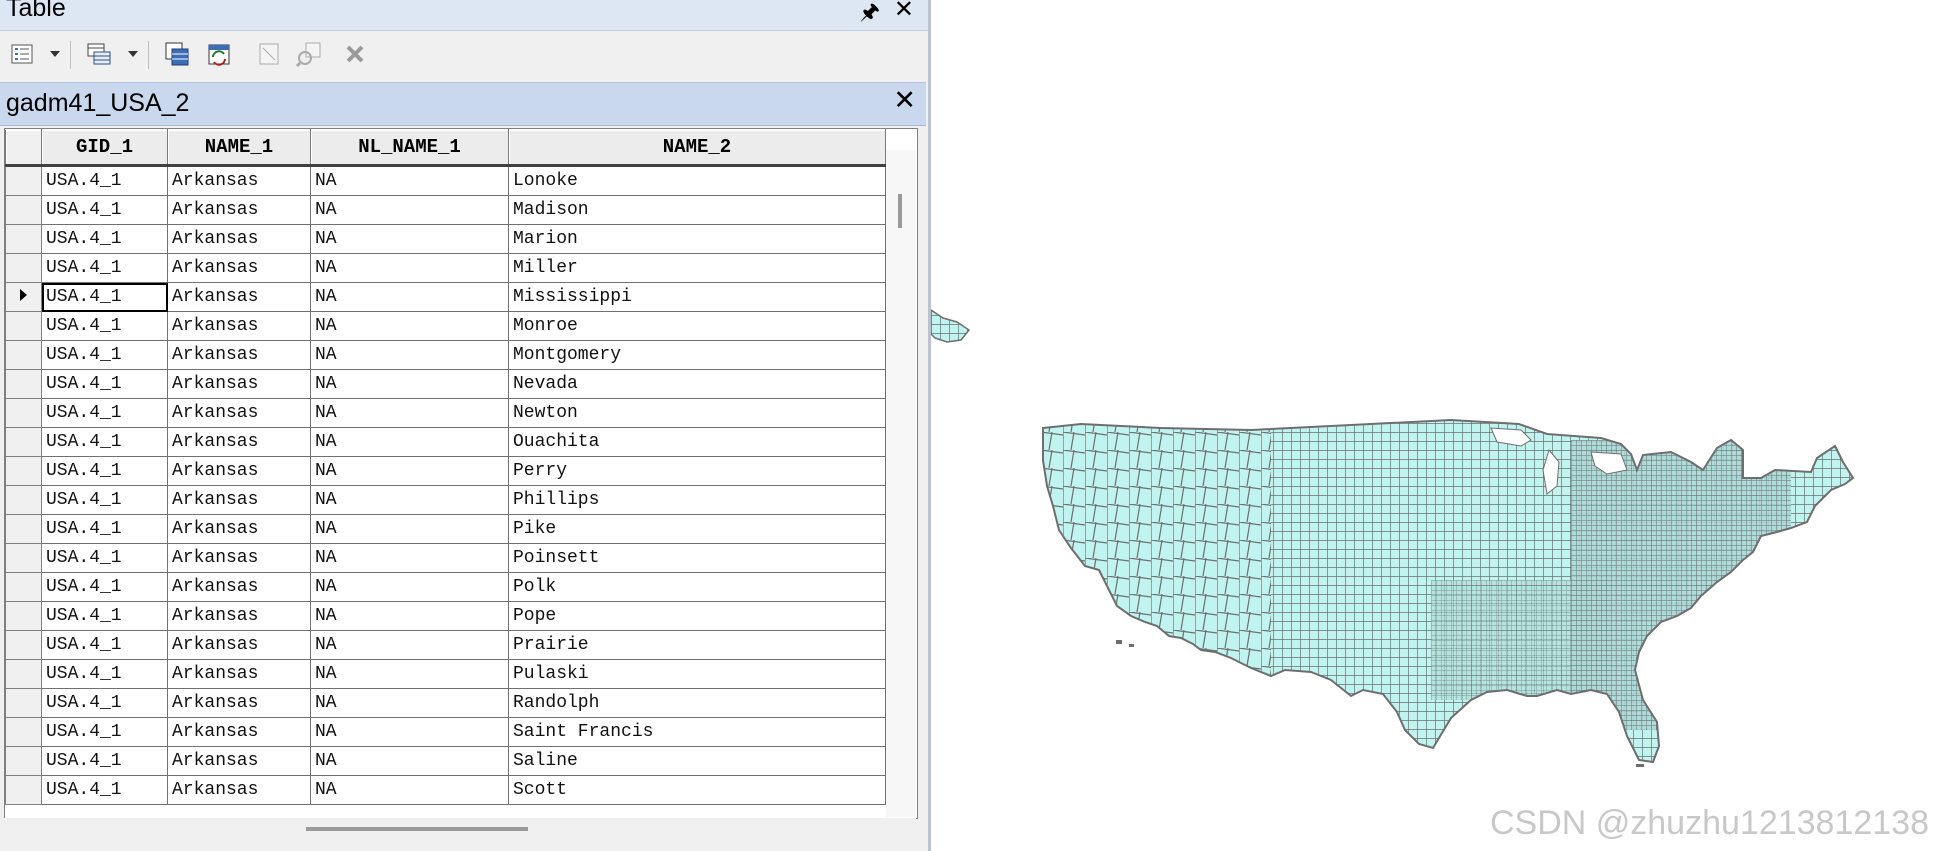 The image size is (1935, 851). Describe the element at coordinates (904, 100) in the screenshot. I see `close-tab-icon: ✕` at that location.